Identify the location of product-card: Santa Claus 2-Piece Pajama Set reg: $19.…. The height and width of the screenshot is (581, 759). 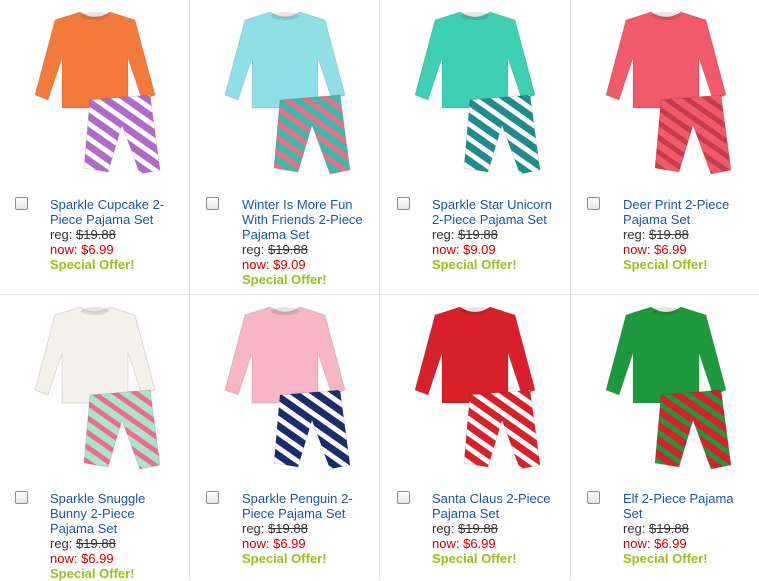
(475, 437).